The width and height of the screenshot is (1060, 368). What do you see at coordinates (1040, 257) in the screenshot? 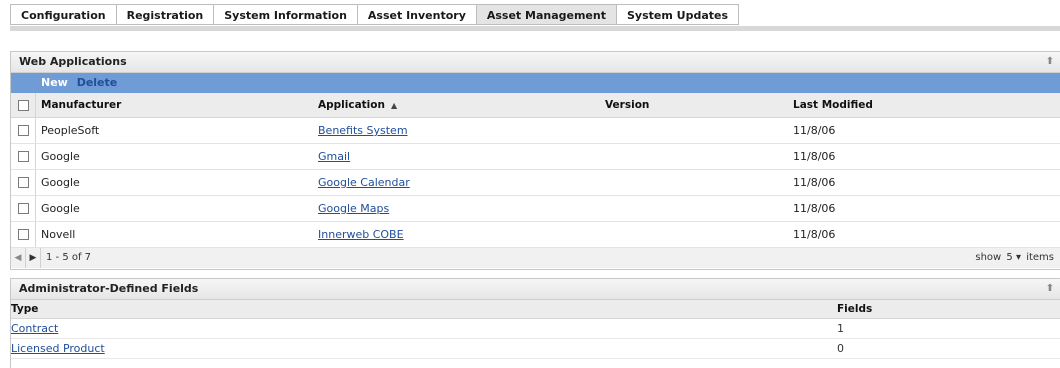
I see `items-label: items` at bounding box center [1040, 257].